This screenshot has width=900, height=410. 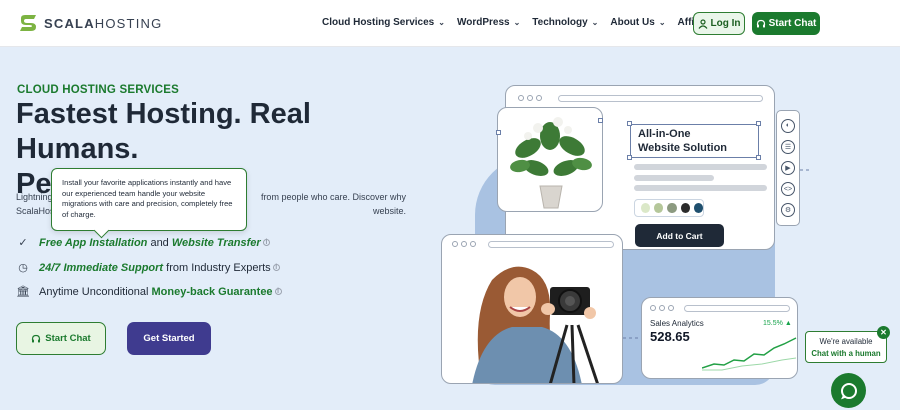 I want to click on photographer-browser-mockup, so click(x=532, y=309).